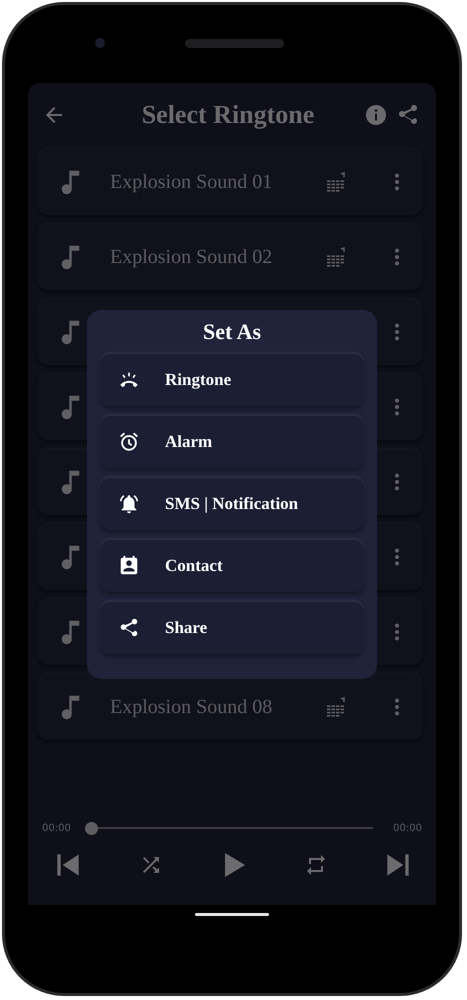 This screenshot has height=1000, width=467. Describe the element at coordinates (232, 380) in the screenshot. I see `option-button: Ringtone` at that location.